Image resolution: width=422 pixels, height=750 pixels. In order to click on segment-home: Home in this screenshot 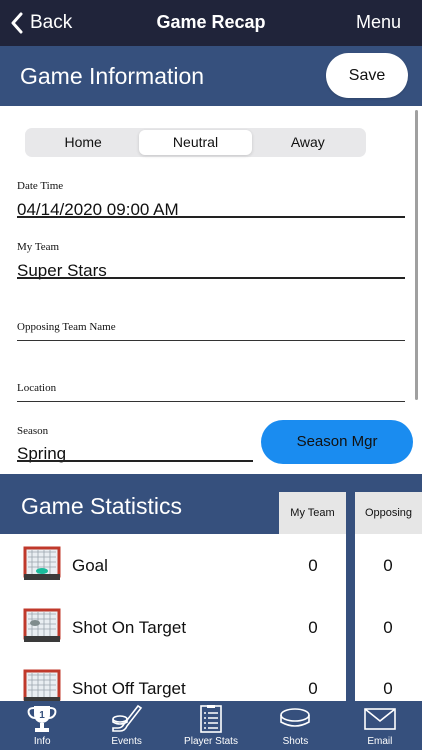, I will do `click(83, 142)`.